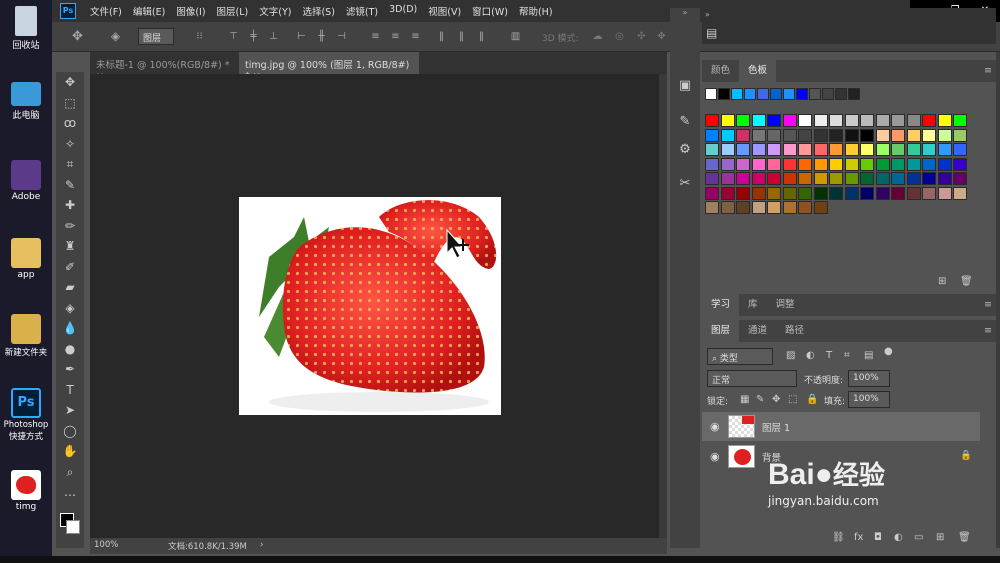 The height and width of the screenshot is (563, 1000). I want to click on paint-bucket-tool-icon: ◈, so click(70, 308).